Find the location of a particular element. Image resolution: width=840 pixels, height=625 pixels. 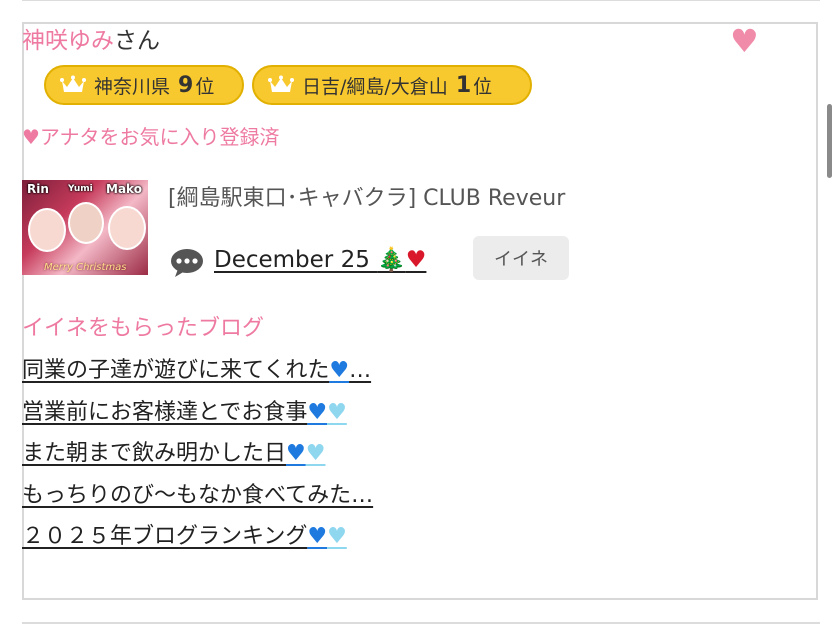

thumbnail-label: Yumi is located at coordinates (80, 189).